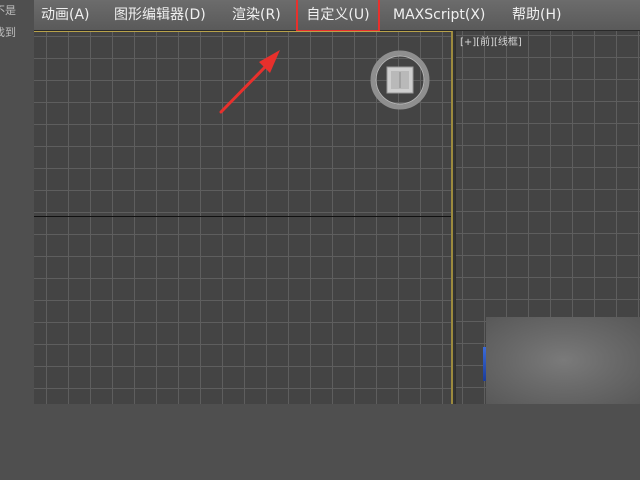 The height and width of the screenshot is (480, 640). What do you see at coordinates (256, 15) in the screenshot?
I see `menu-rendering: 渲染(R)` at bounding box center [256, 15].